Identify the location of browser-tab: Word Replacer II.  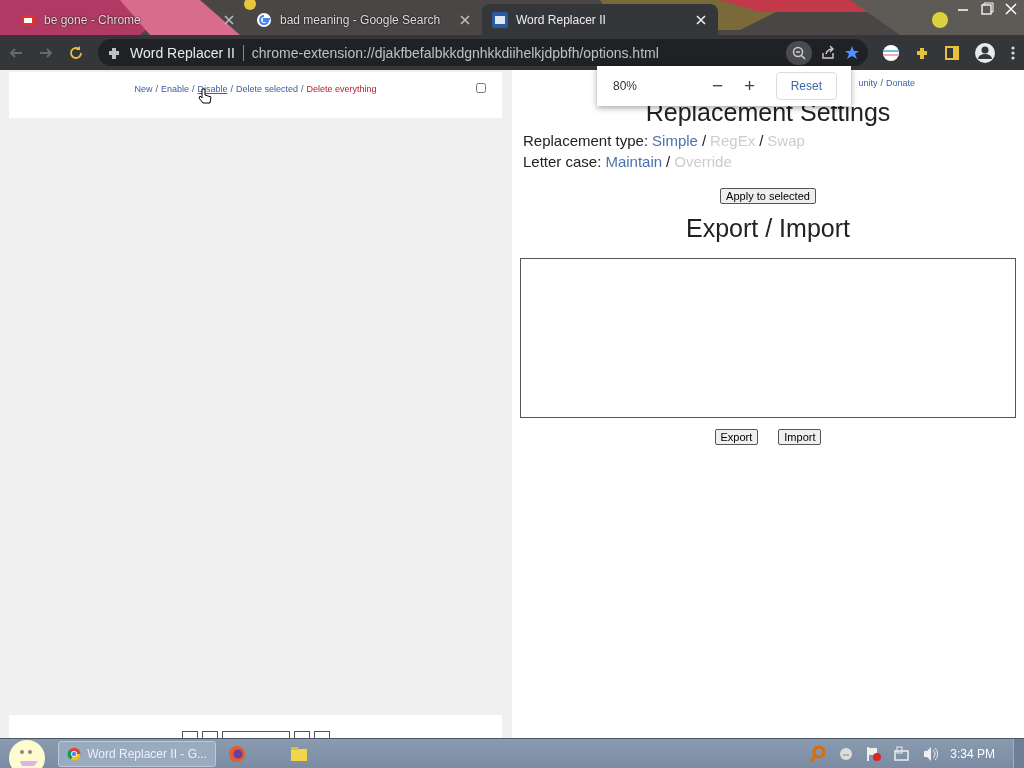
(600, 19).